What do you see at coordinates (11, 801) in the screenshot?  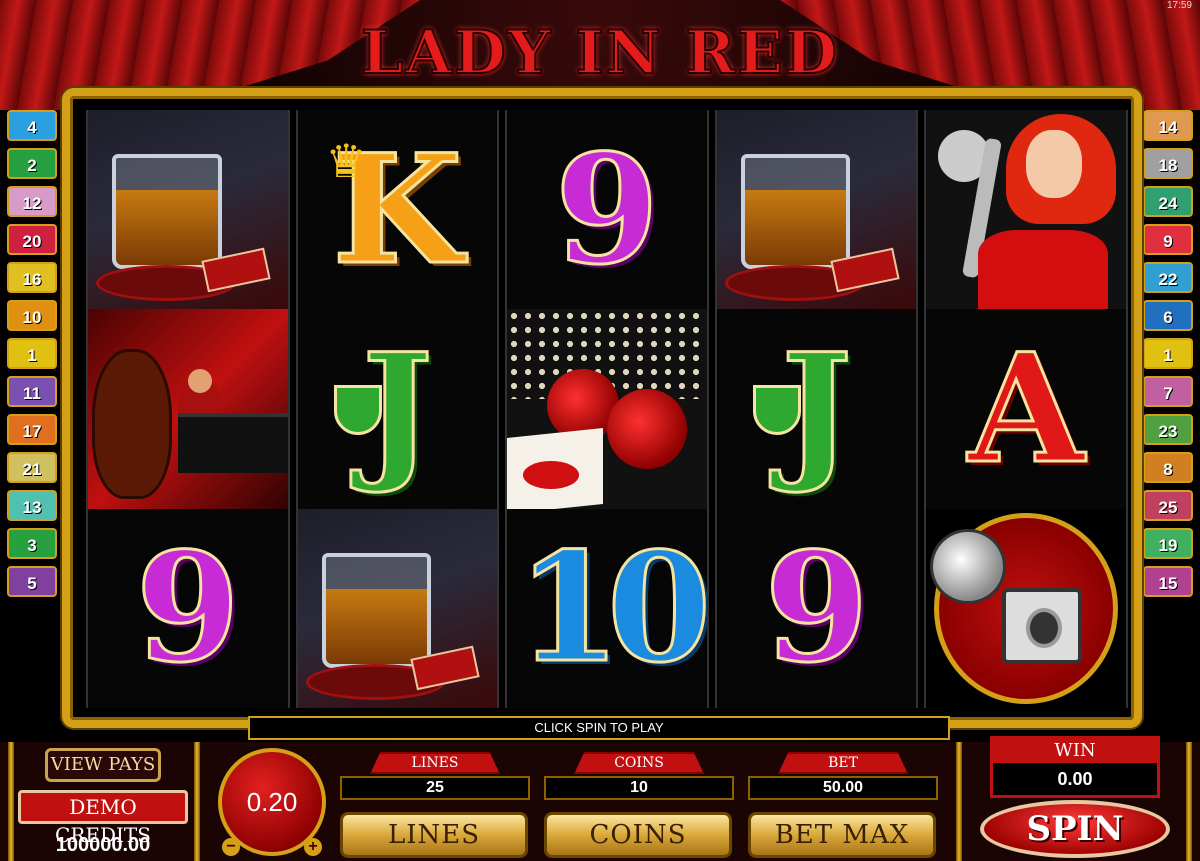 I see `rail-left-outer` at bounding box center [11, 801].